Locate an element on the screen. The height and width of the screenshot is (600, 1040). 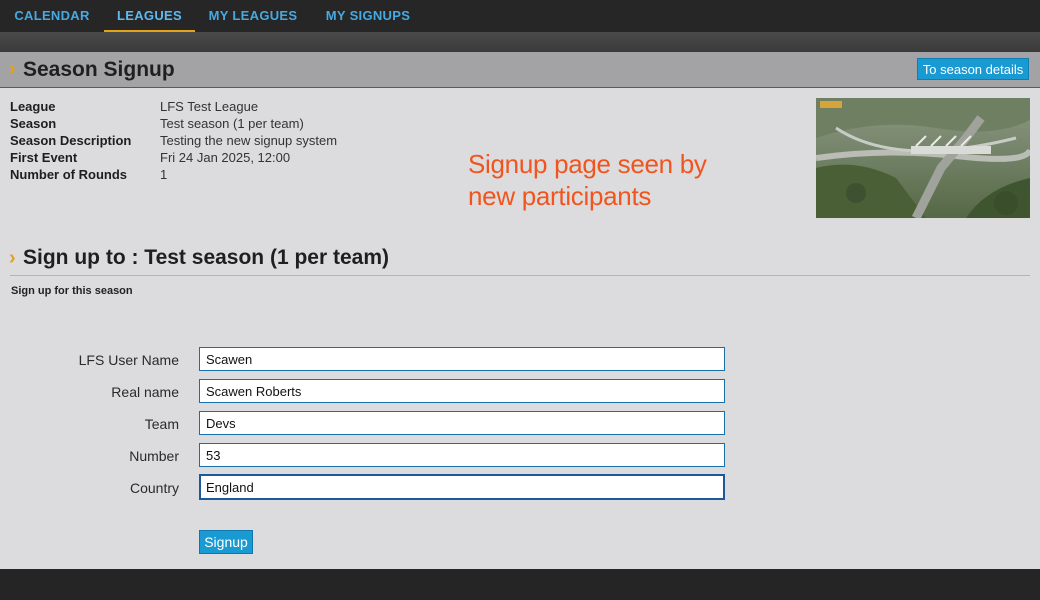
track-image-svg is located at coordinates (923, 158).